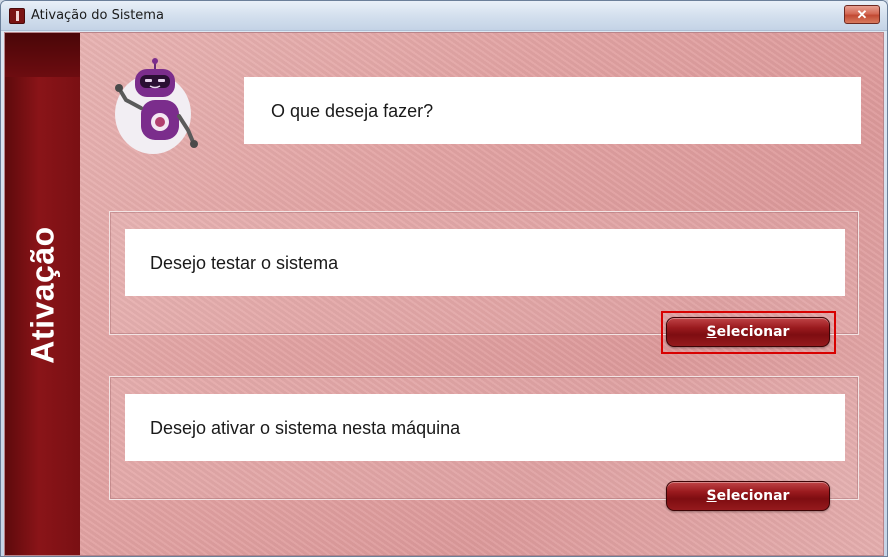  I want to click on select-test-button: Selecionar, so click(748, 332).